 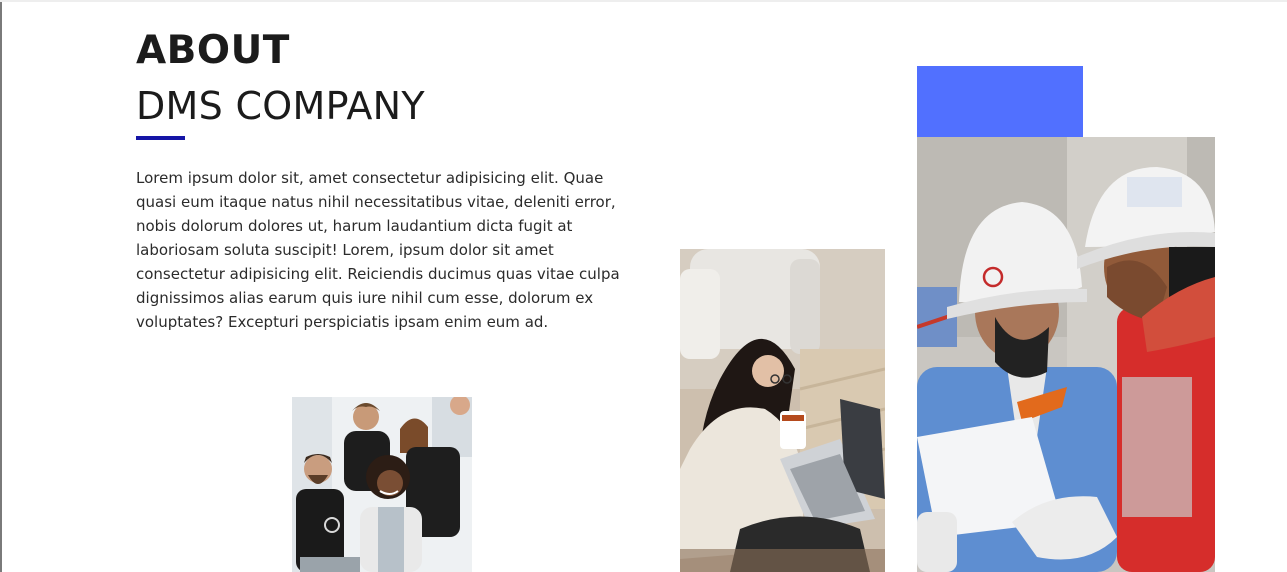 What do you see at coordinates (1, 286) in the screenshot?
I see `page-left-border` at bounding box center [1, 286].